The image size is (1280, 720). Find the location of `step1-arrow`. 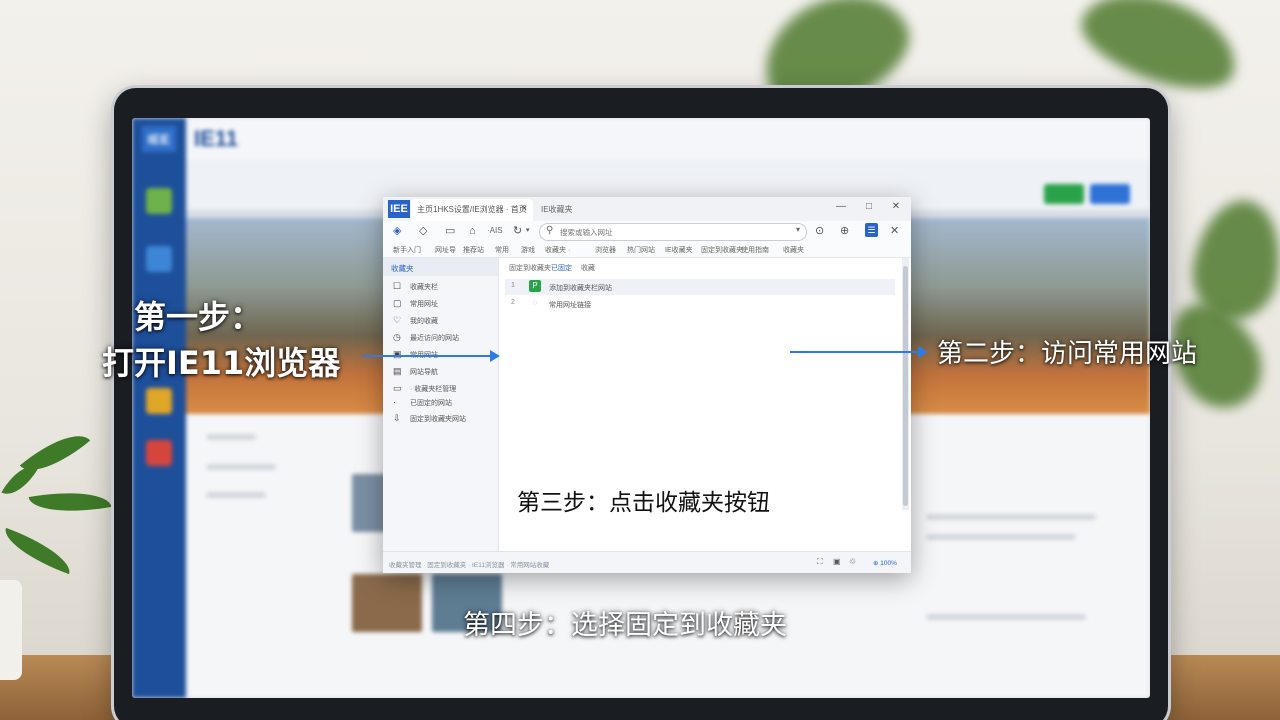

step1-arrow is located at coordinates (426, 356).